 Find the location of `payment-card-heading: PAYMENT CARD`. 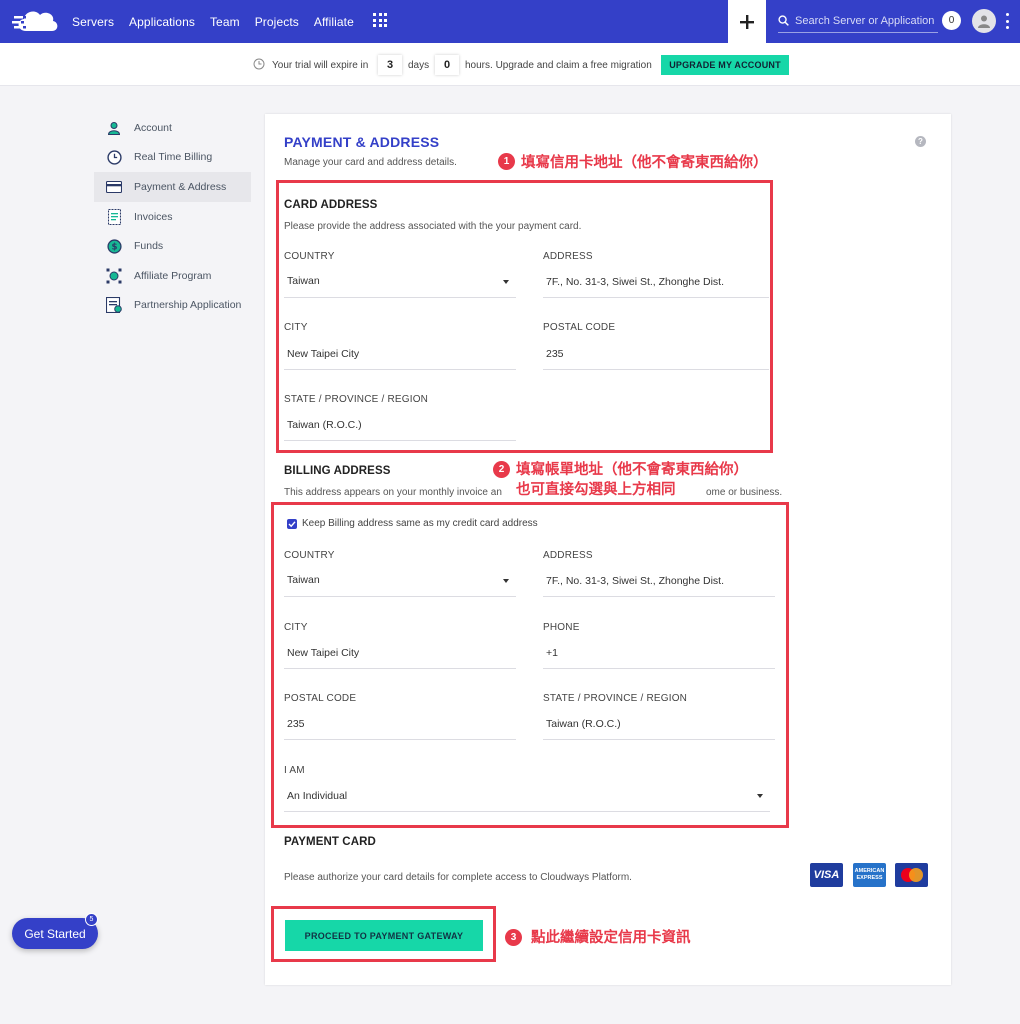

payment-card-heading: PAYMENT CARD is located at coordinates (330, 842).